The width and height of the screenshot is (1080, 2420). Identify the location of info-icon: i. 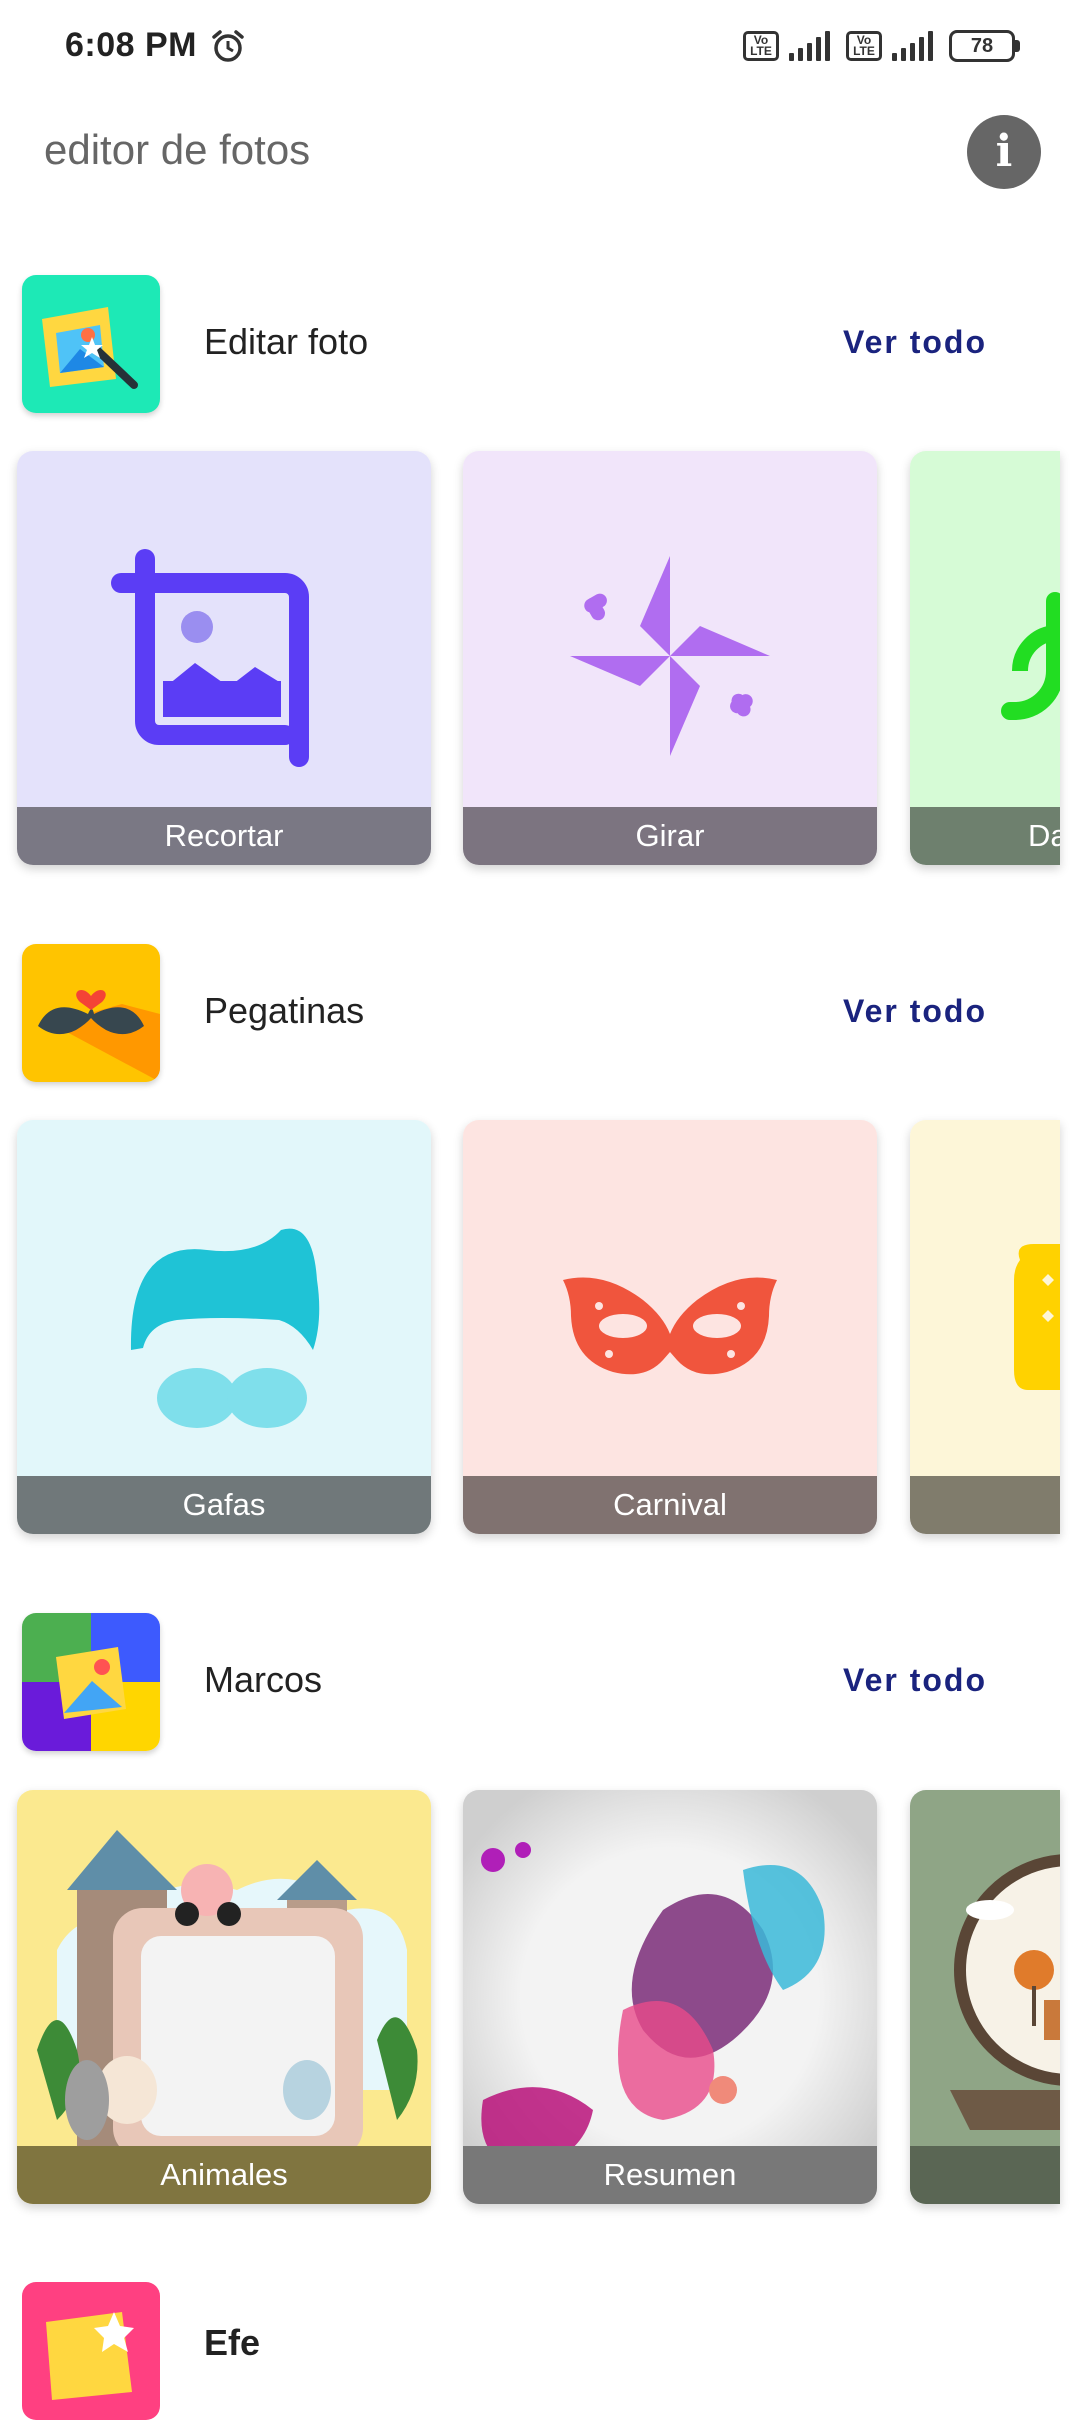
(1004, 151).